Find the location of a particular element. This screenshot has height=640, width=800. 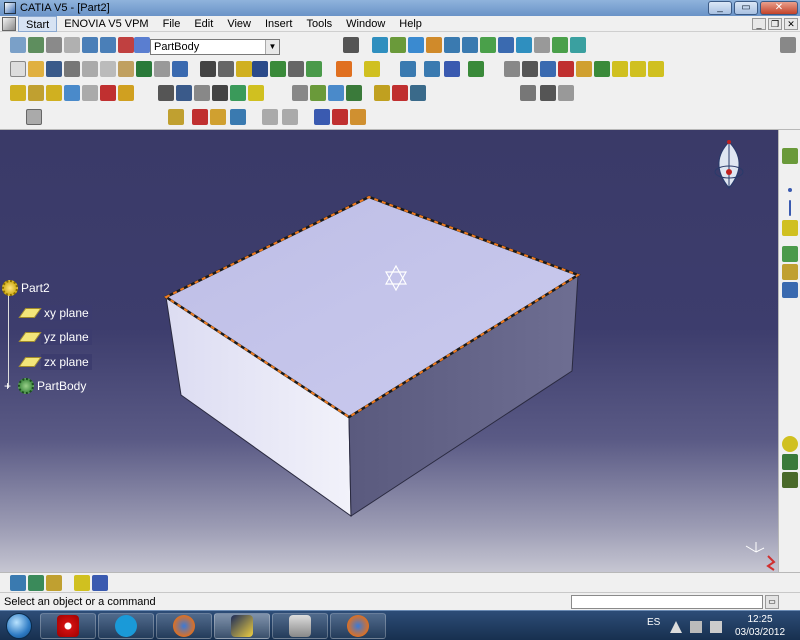

disassemble-icon is located at coordinates (584, 69).